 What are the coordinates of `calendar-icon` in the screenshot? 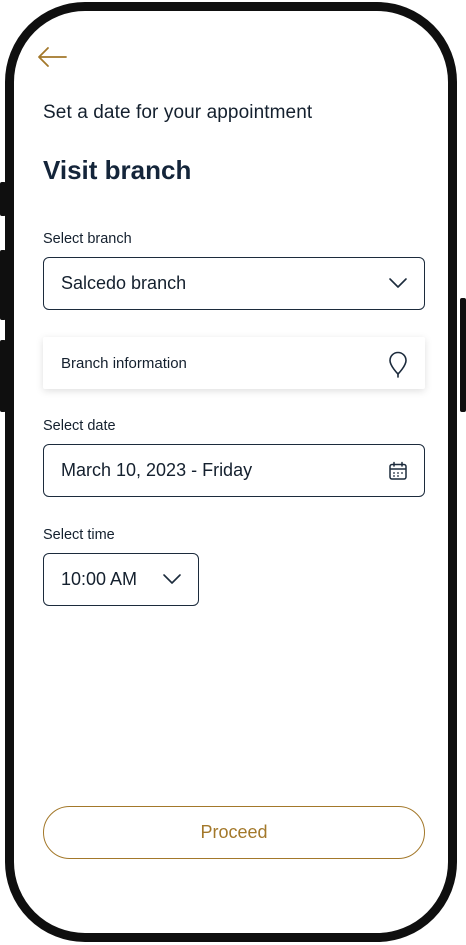 It's located at (398, 471).